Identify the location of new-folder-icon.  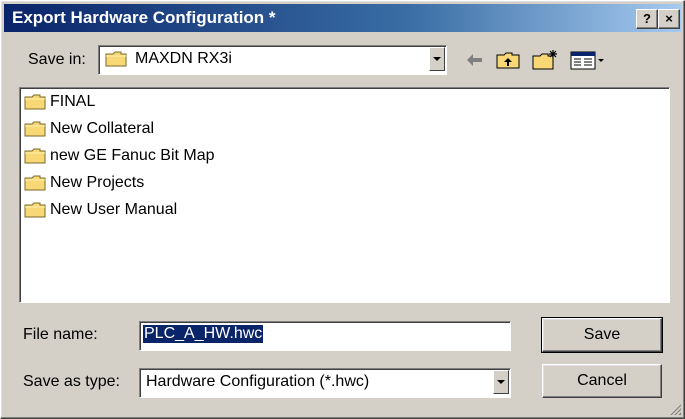
(545, 60).